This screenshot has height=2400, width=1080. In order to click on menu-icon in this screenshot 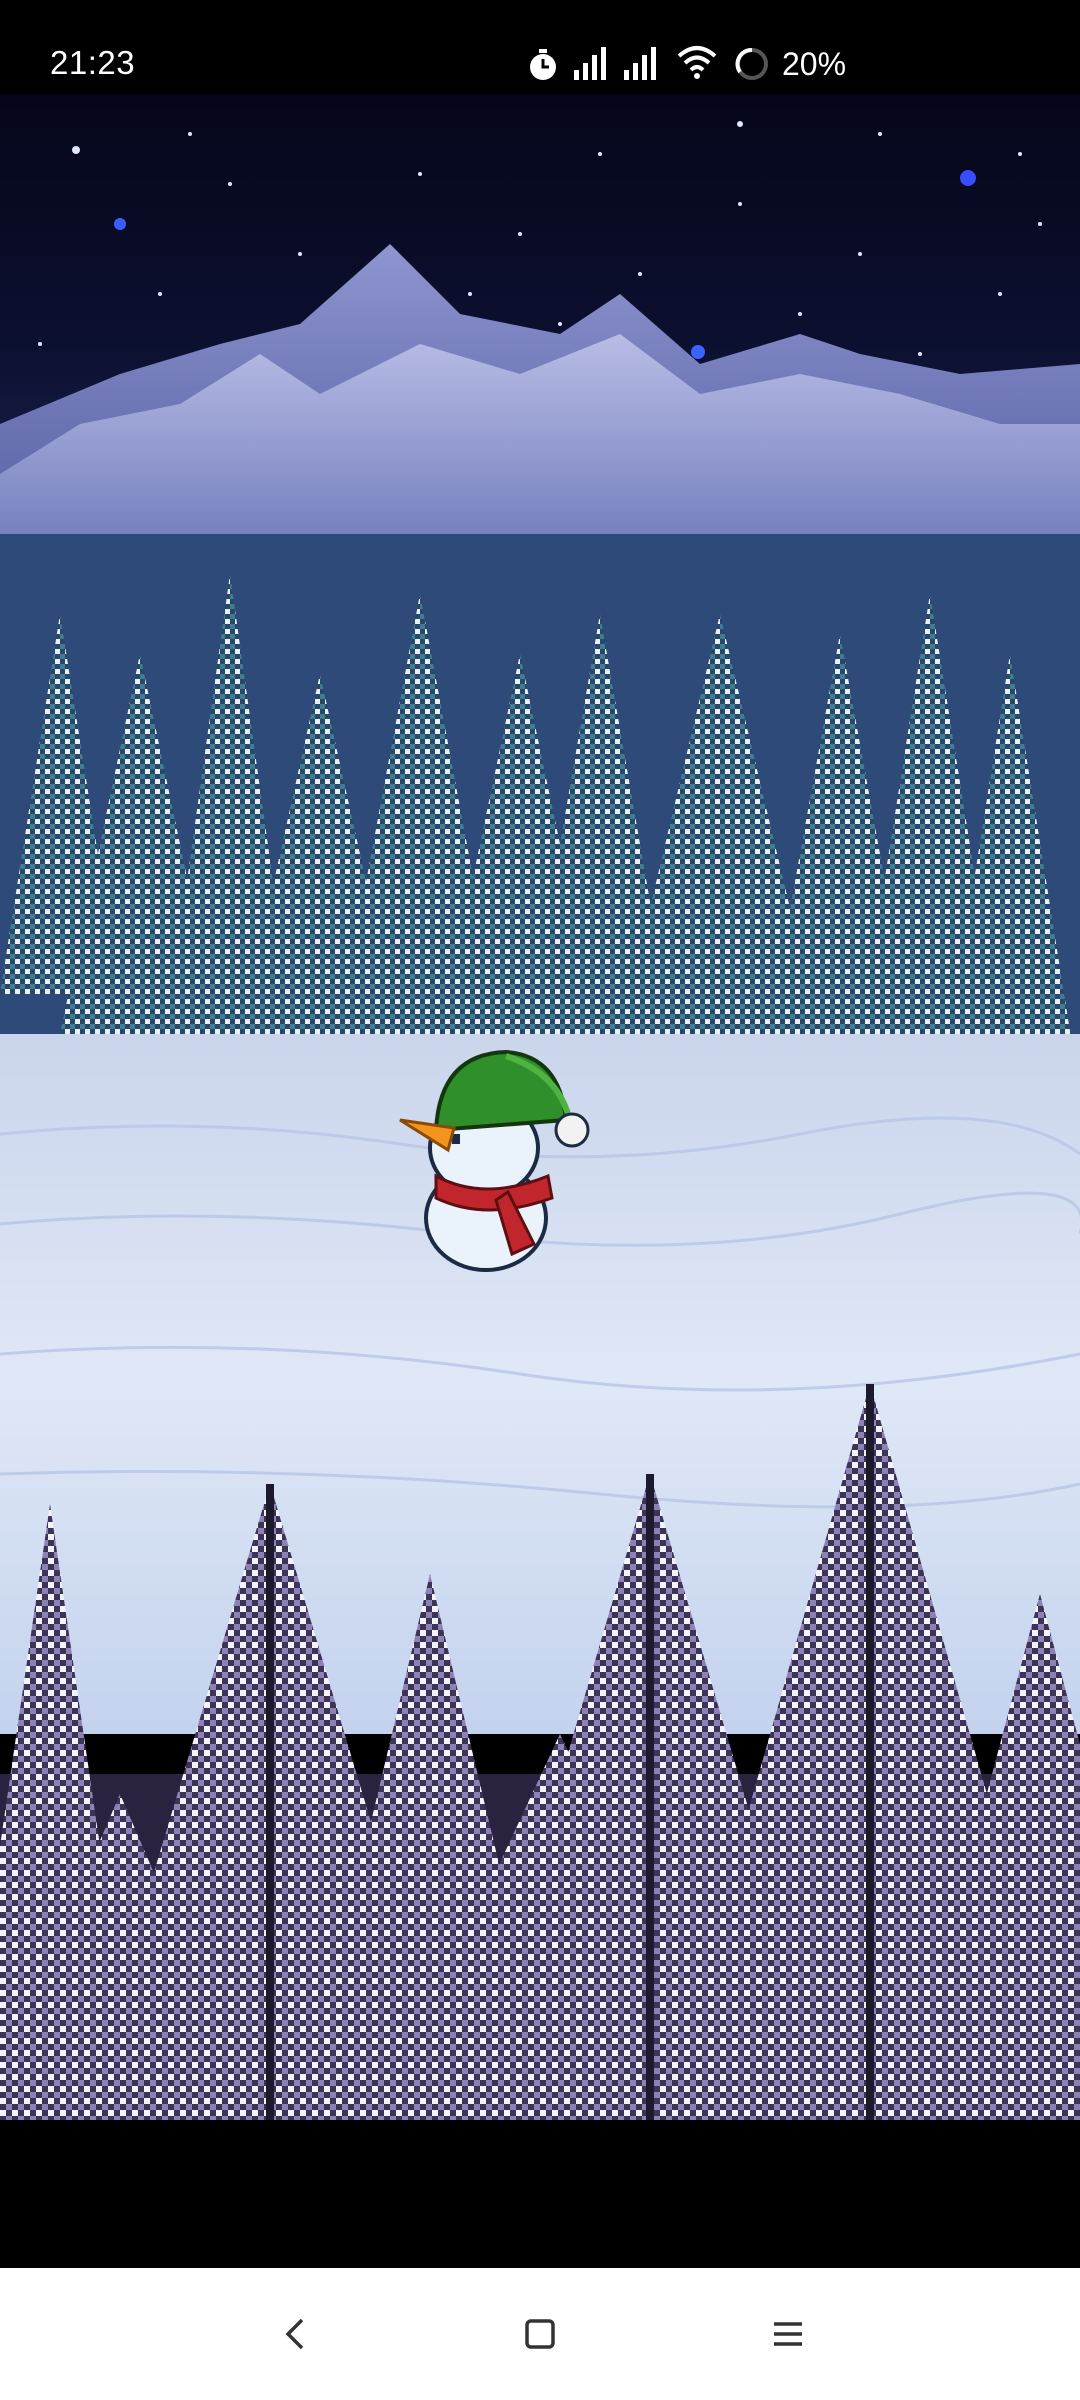, I will do `click(788, 2334)`.